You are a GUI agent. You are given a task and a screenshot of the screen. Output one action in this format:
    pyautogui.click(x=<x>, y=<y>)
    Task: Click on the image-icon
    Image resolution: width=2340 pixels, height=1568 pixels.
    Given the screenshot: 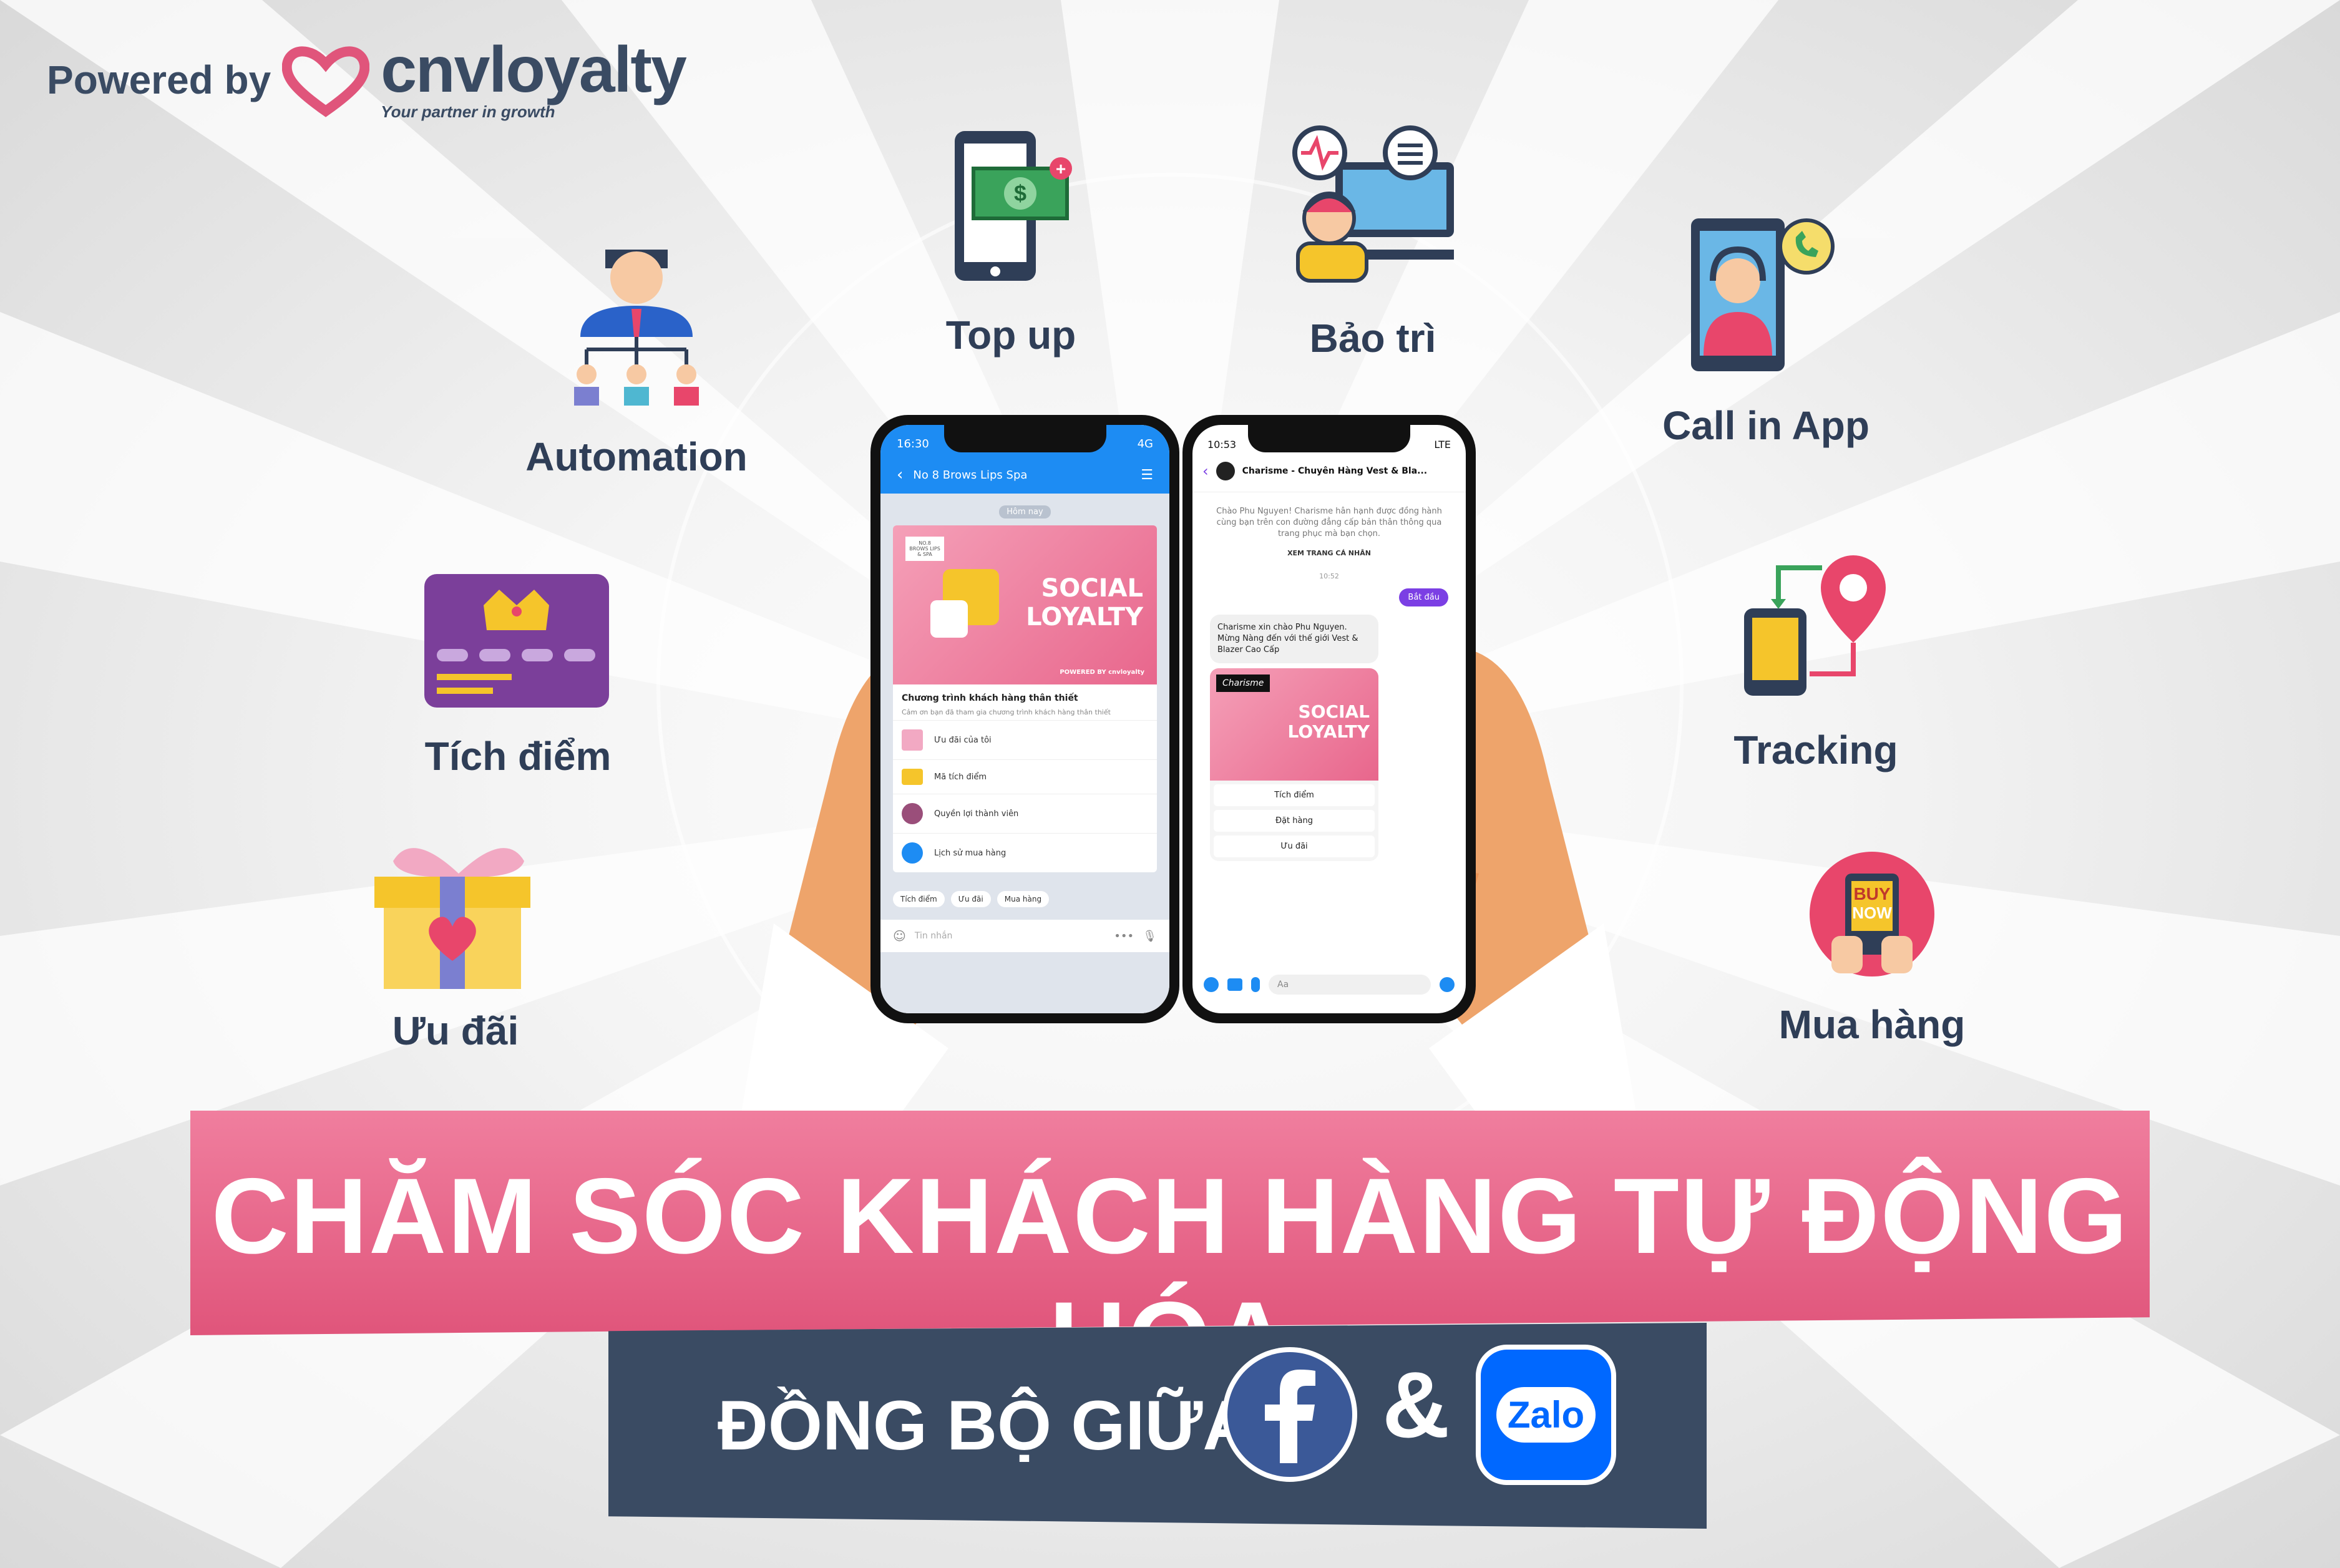 What is the action you would take?
    pyautogui.click(x=1234, y=984)
    